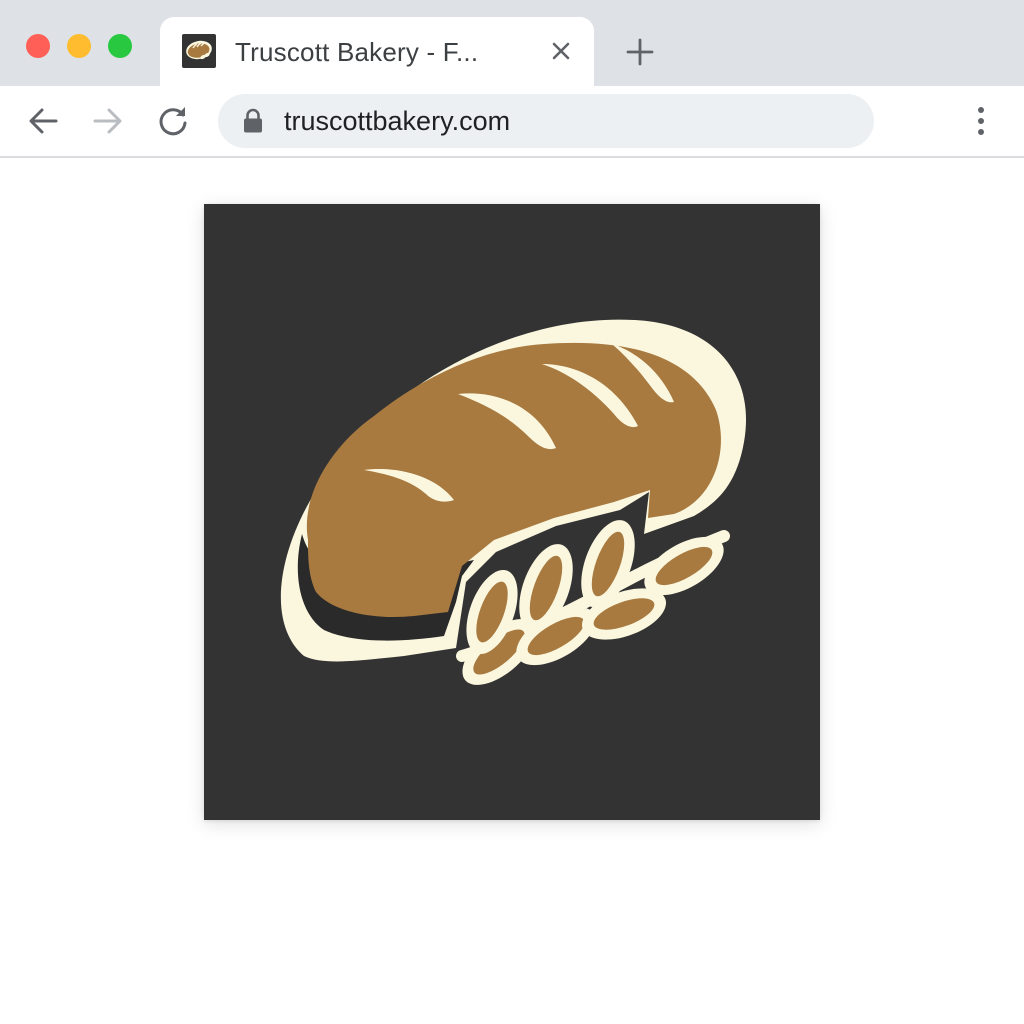 This screenshot has width=1024, height=1024. What do you see at coordinates (546, 121) in the screenshot?
I see `address-bar: truscottbakery.com` at bounding box center [546, 121].